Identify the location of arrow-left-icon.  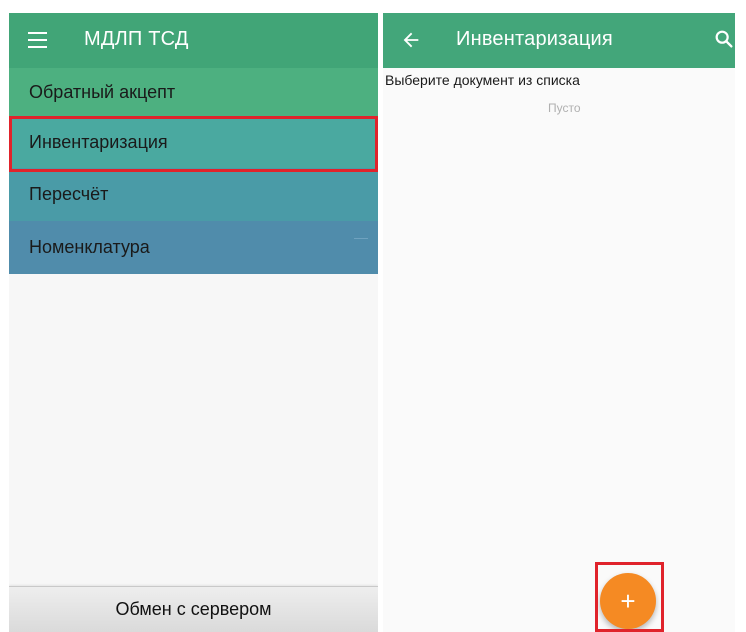
(411, 40).